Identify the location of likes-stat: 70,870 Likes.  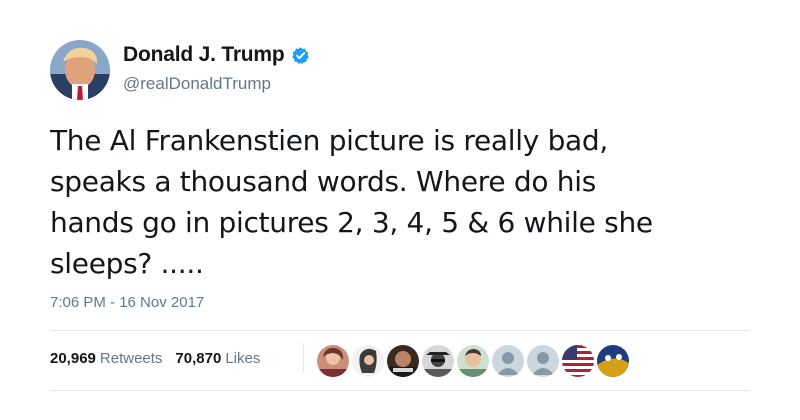
(217, 358).